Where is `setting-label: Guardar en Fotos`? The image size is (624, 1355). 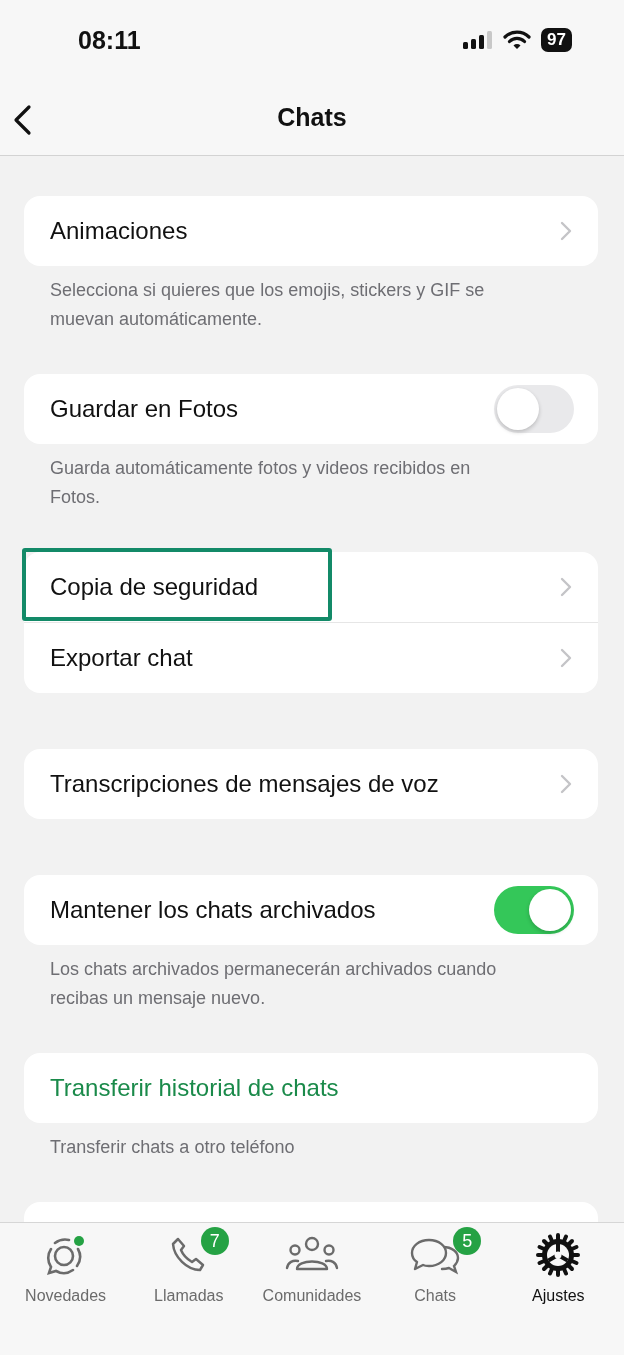
setting-label: Guardar en Fotos is located at coordinates (144, 409).